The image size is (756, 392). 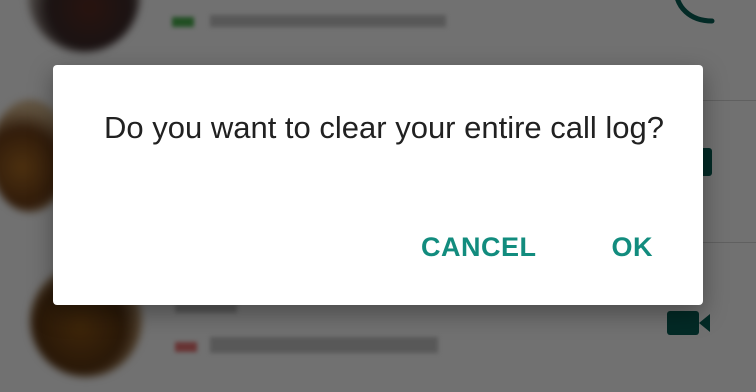 I want to click on dialog-actions: CANCEL OK, so click(x=537, y=247).